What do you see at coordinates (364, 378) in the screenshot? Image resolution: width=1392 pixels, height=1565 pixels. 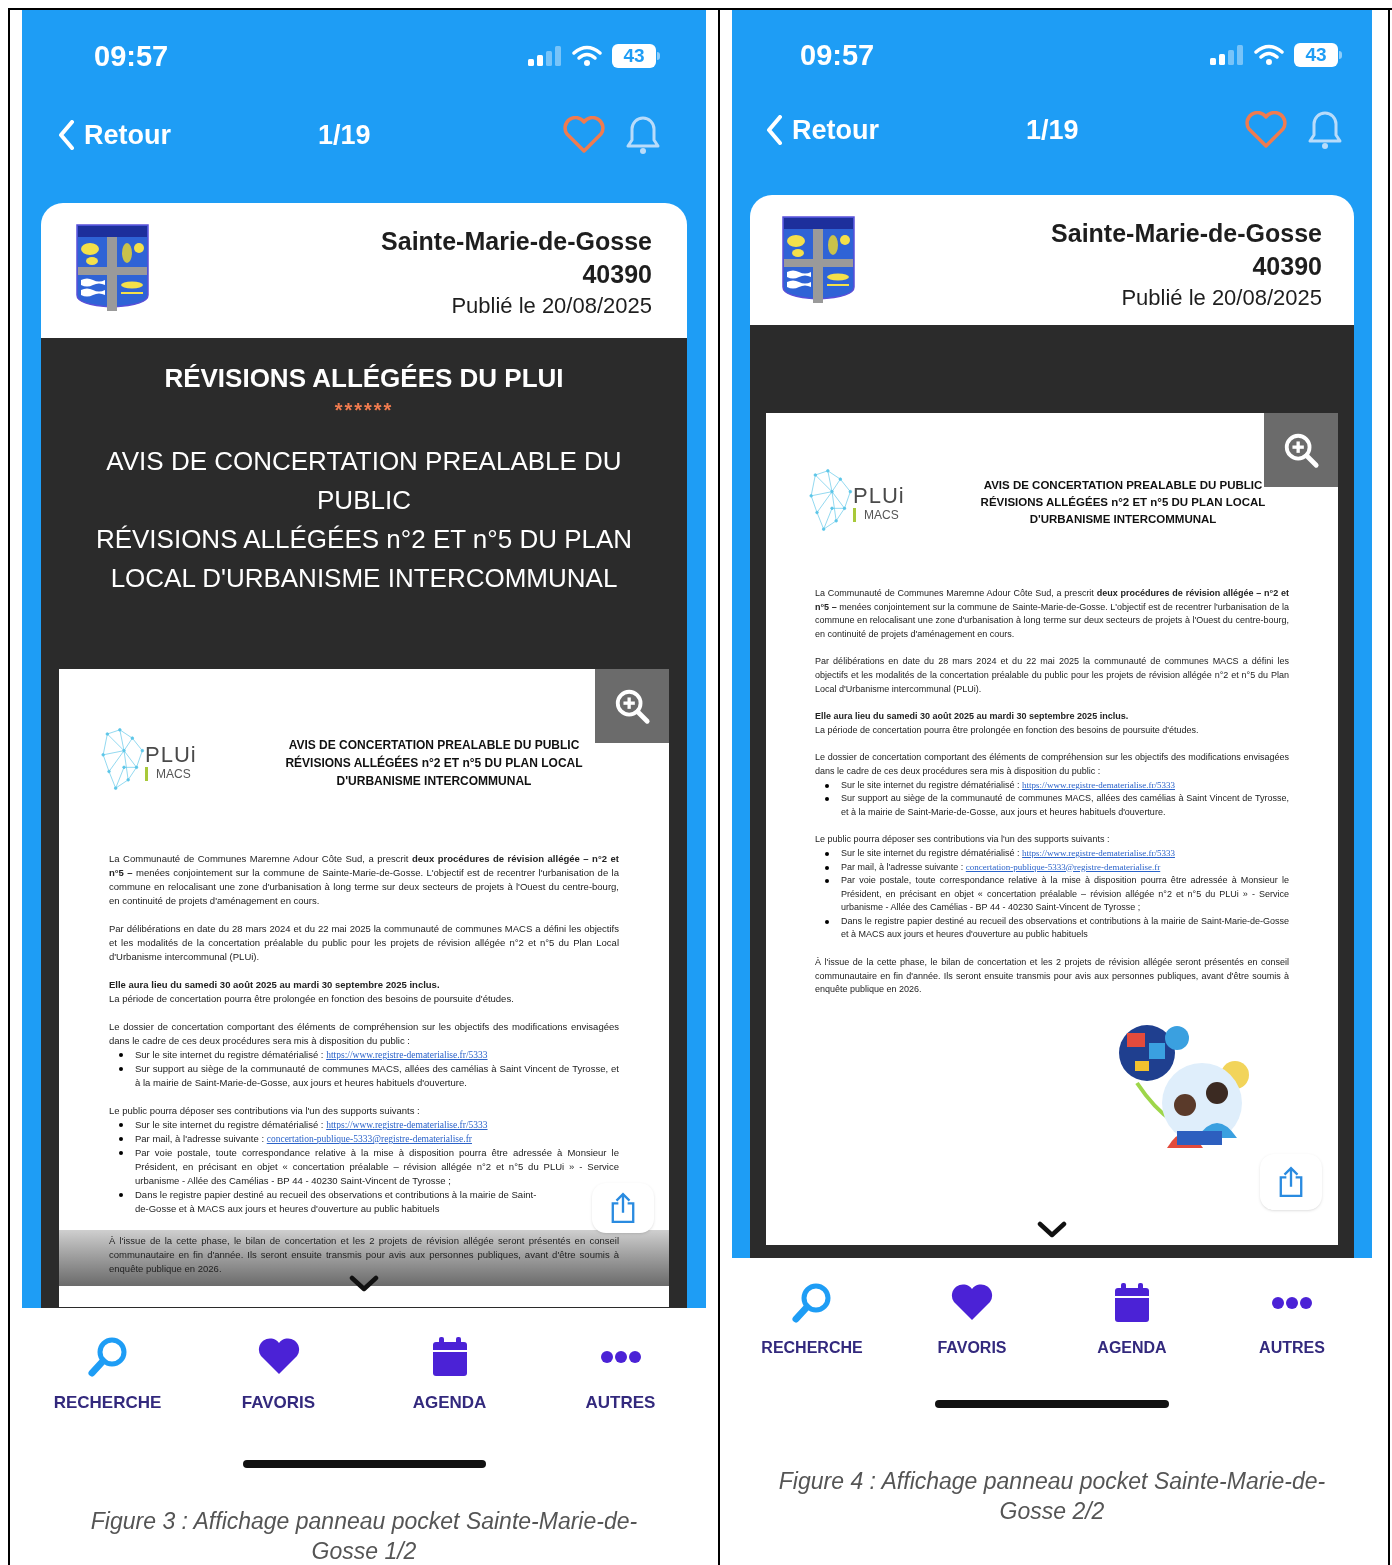 I see `banner-title: RÉVISIONS ALLÉGÉES DU PLUI` at bounding box center [364, 378].